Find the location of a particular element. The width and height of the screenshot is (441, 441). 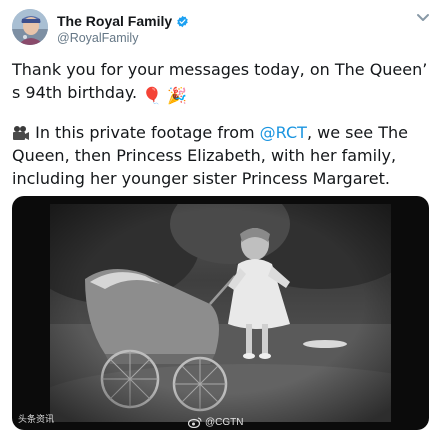

weibo-logo-icon is located at coordinates (195, 422).